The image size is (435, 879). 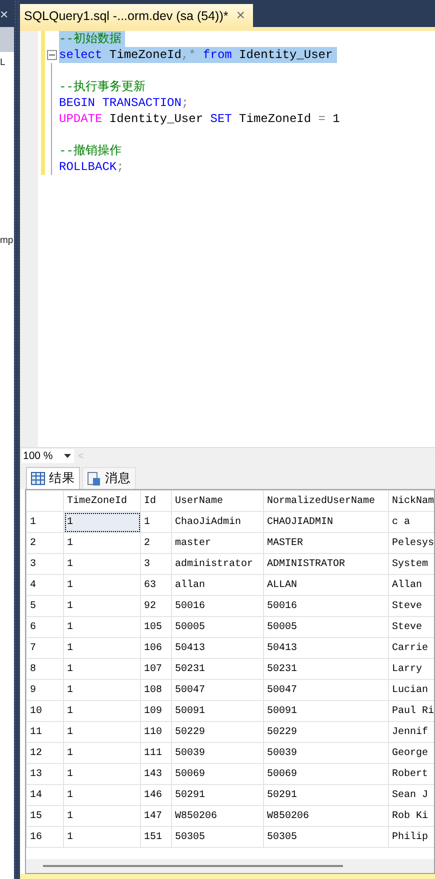 I want to click on horizontal-scrollbar, so click(x=230, y=866).